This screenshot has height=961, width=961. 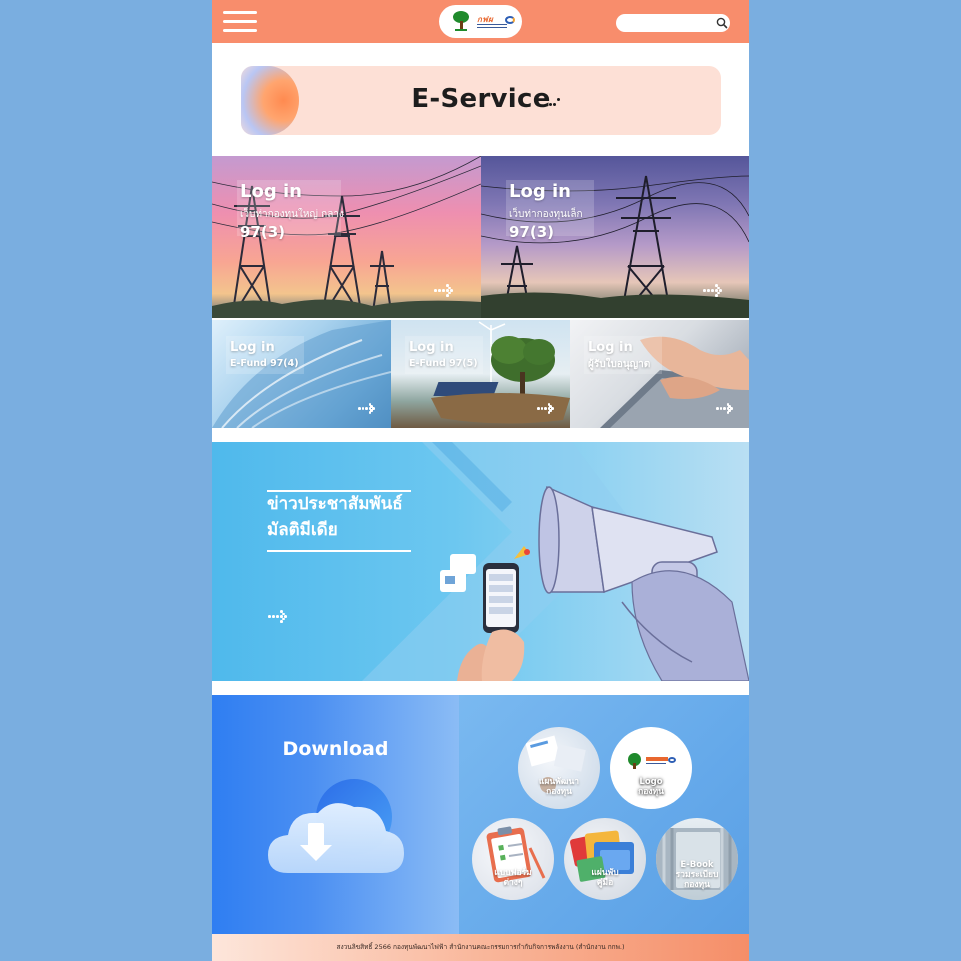 What do you see at coordinates (605, 859) in the screenshot?
I see `download-item-brochures: แผ่นพับ คู่มือ` at bounding box center [605, 859].